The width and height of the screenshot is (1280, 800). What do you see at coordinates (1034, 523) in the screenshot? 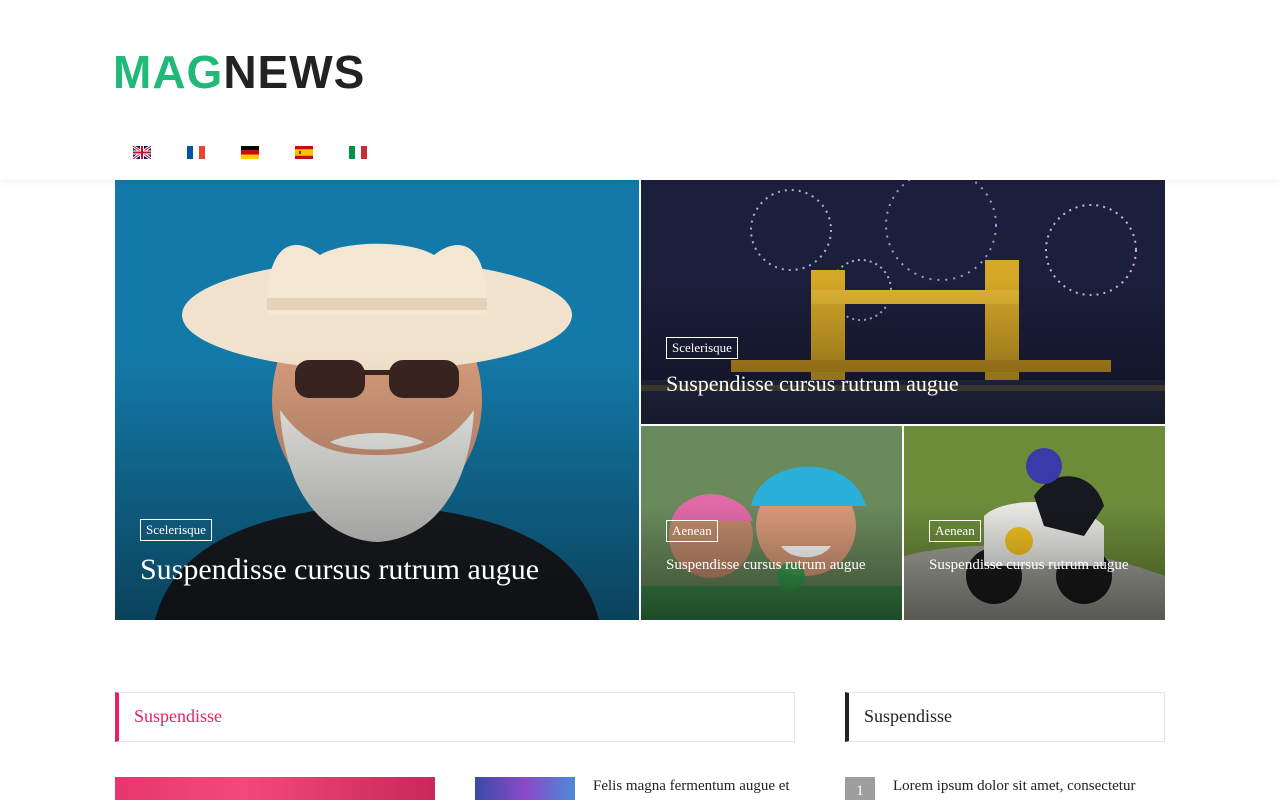
I see `hero-bottom-right-post: Aenean Suspendisse cursus rutrum augue` at bounding box center [1034, 523].